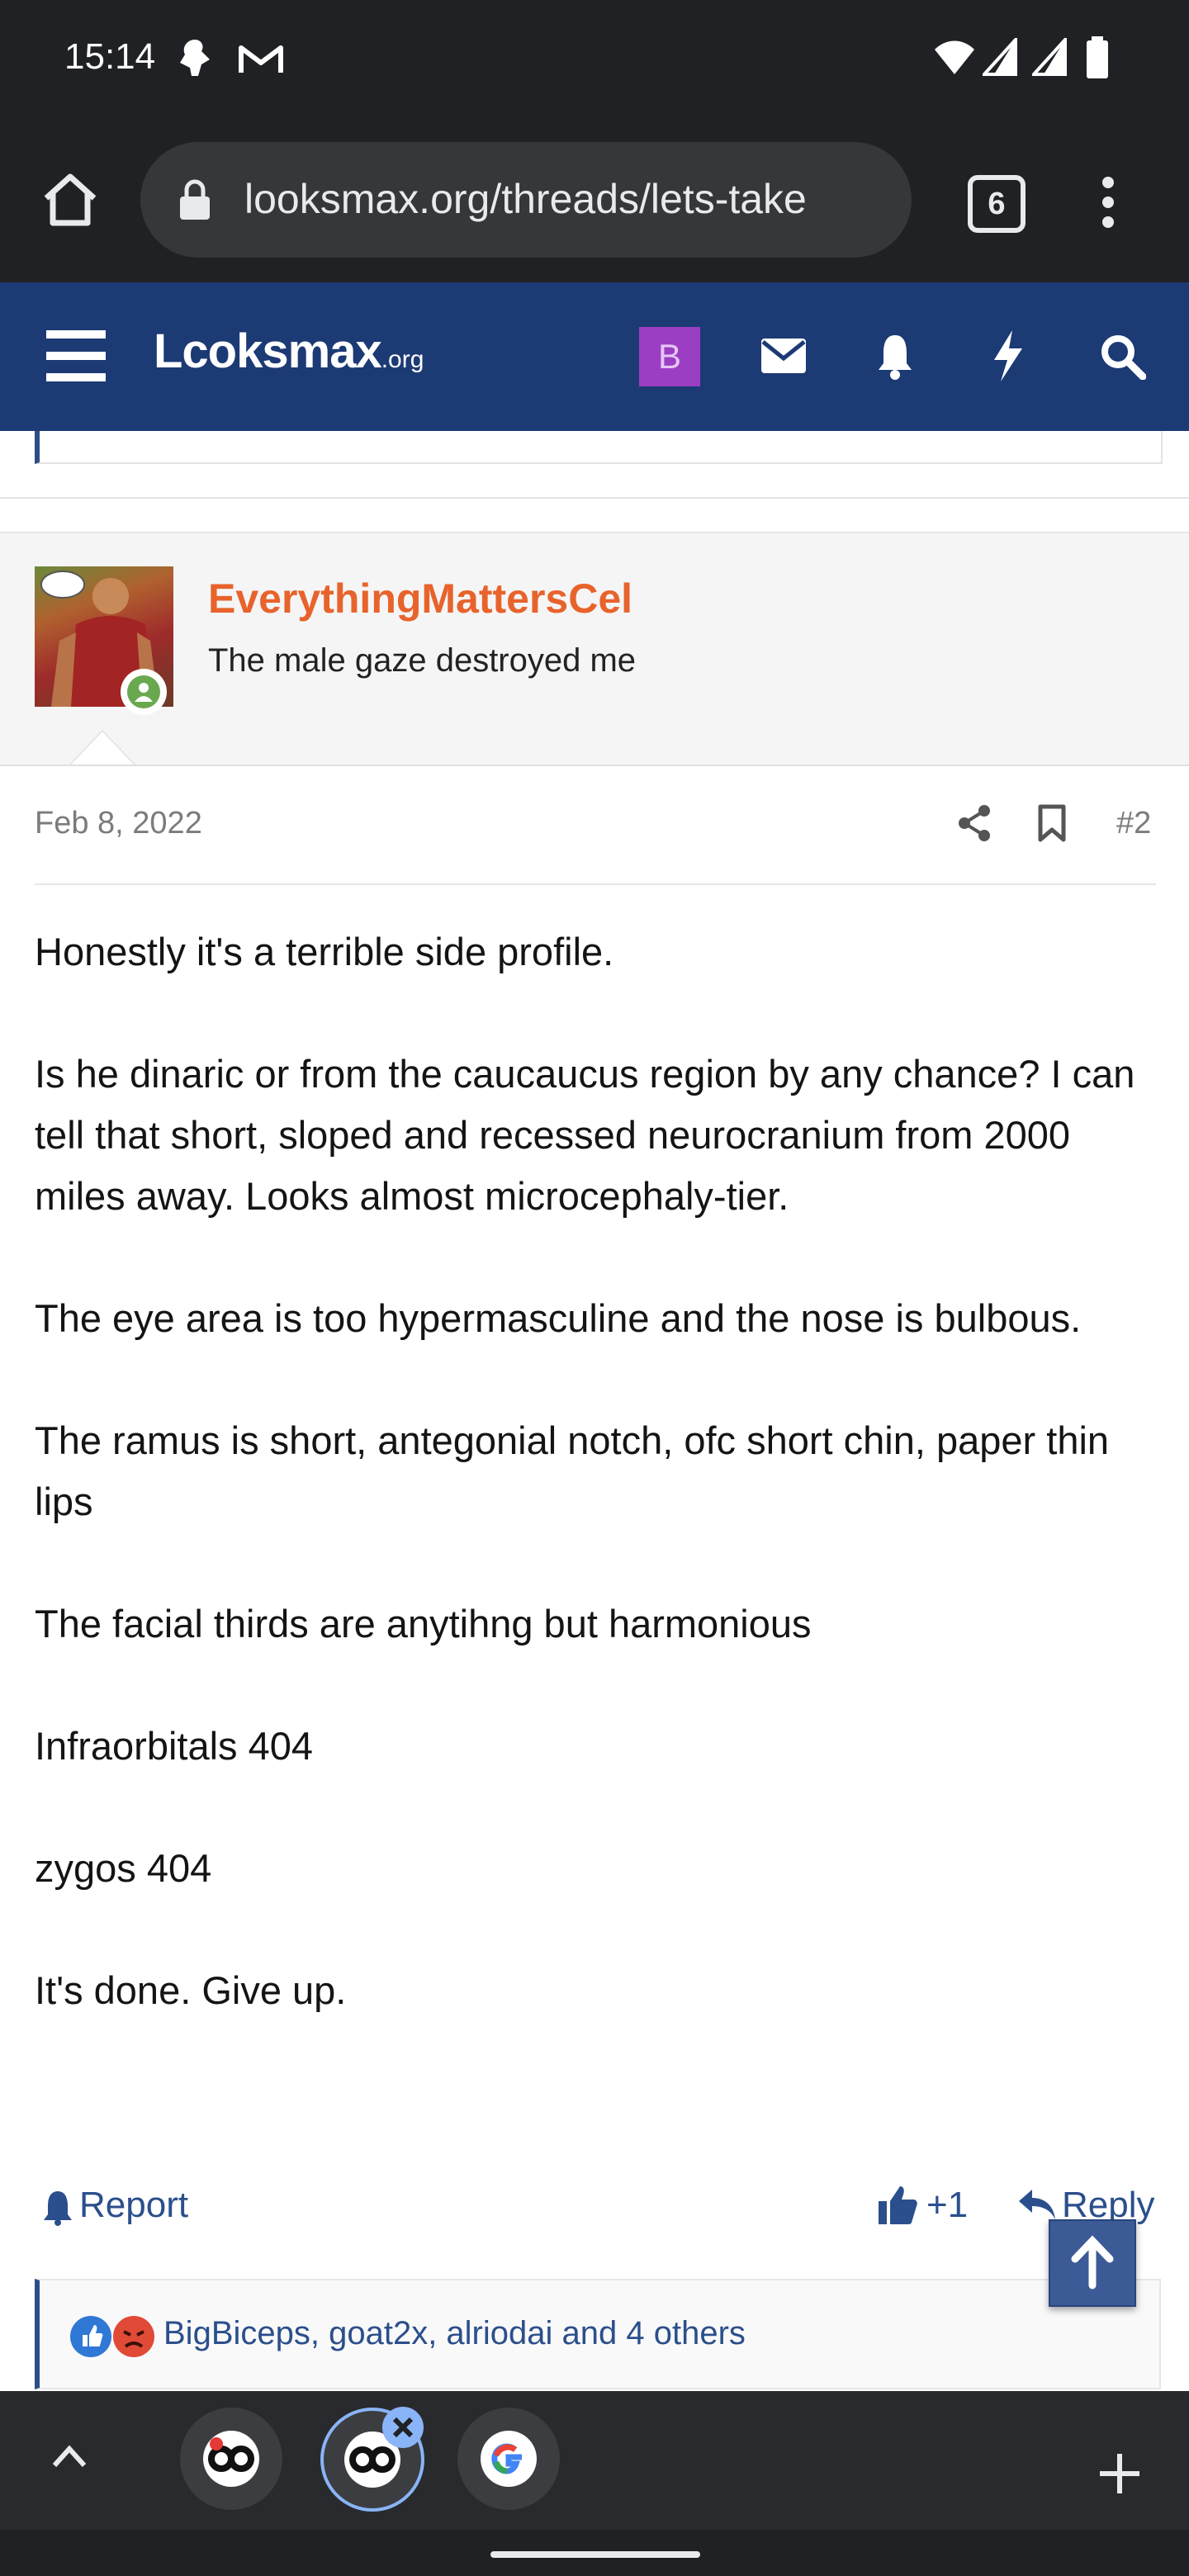 This screenshot has width=1189, height=2576. What do you see at coordinates (324, 951) in the screenshot?
I see `post-paragraph: Honestly it's a terrible side profile.` at bounding box center [324, 951].